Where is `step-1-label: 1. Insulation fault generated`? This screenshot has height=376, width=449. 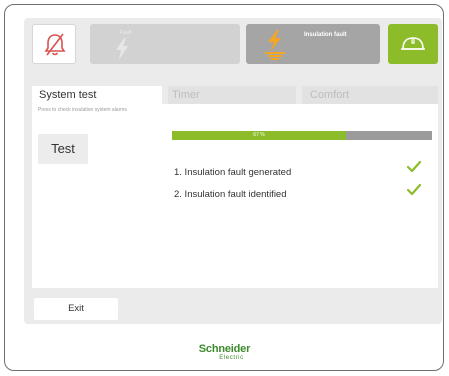
step-1-label: 1. Insulation fault generated is located at coordinates (233, 172).